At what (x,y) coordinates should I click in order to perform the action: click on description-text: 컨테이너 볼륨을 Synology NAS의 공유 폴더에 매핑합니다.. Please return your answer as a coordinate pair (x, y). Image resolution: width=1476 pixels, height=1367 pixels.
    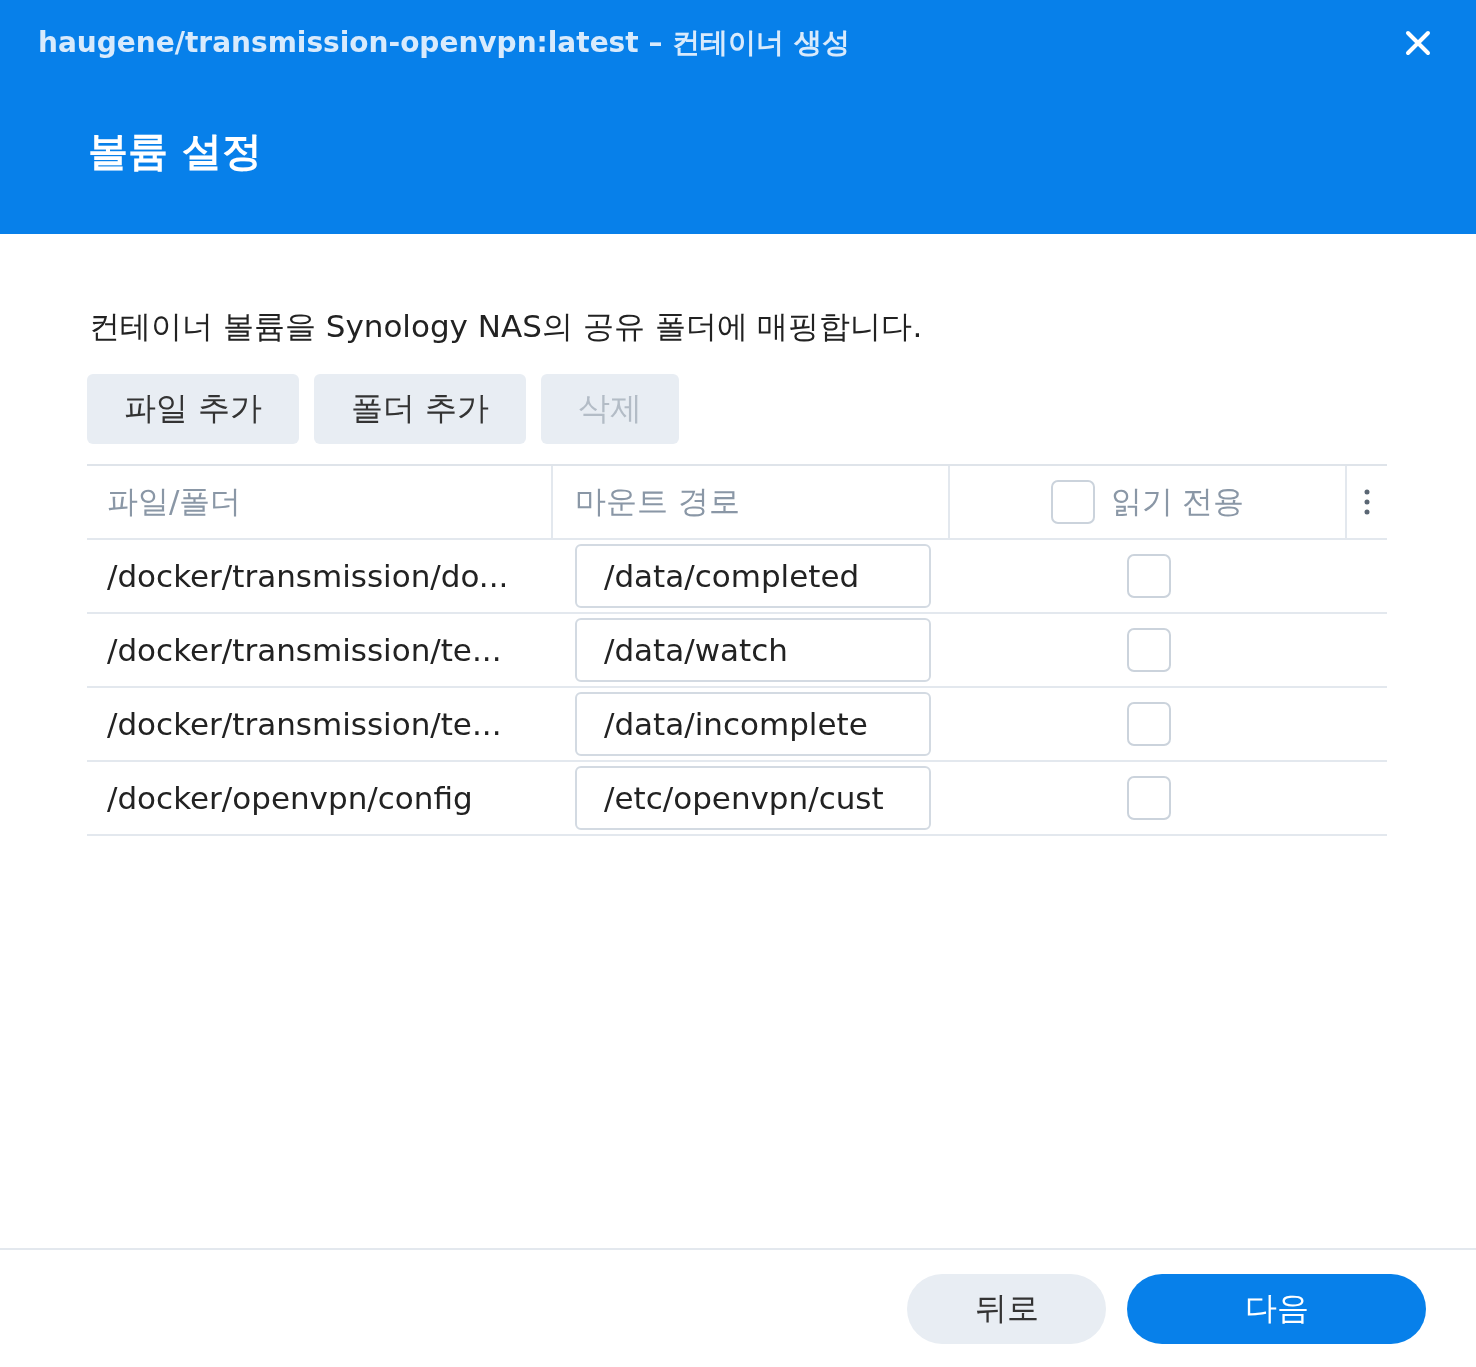
    Looking at the image, I should click on (506, 326).